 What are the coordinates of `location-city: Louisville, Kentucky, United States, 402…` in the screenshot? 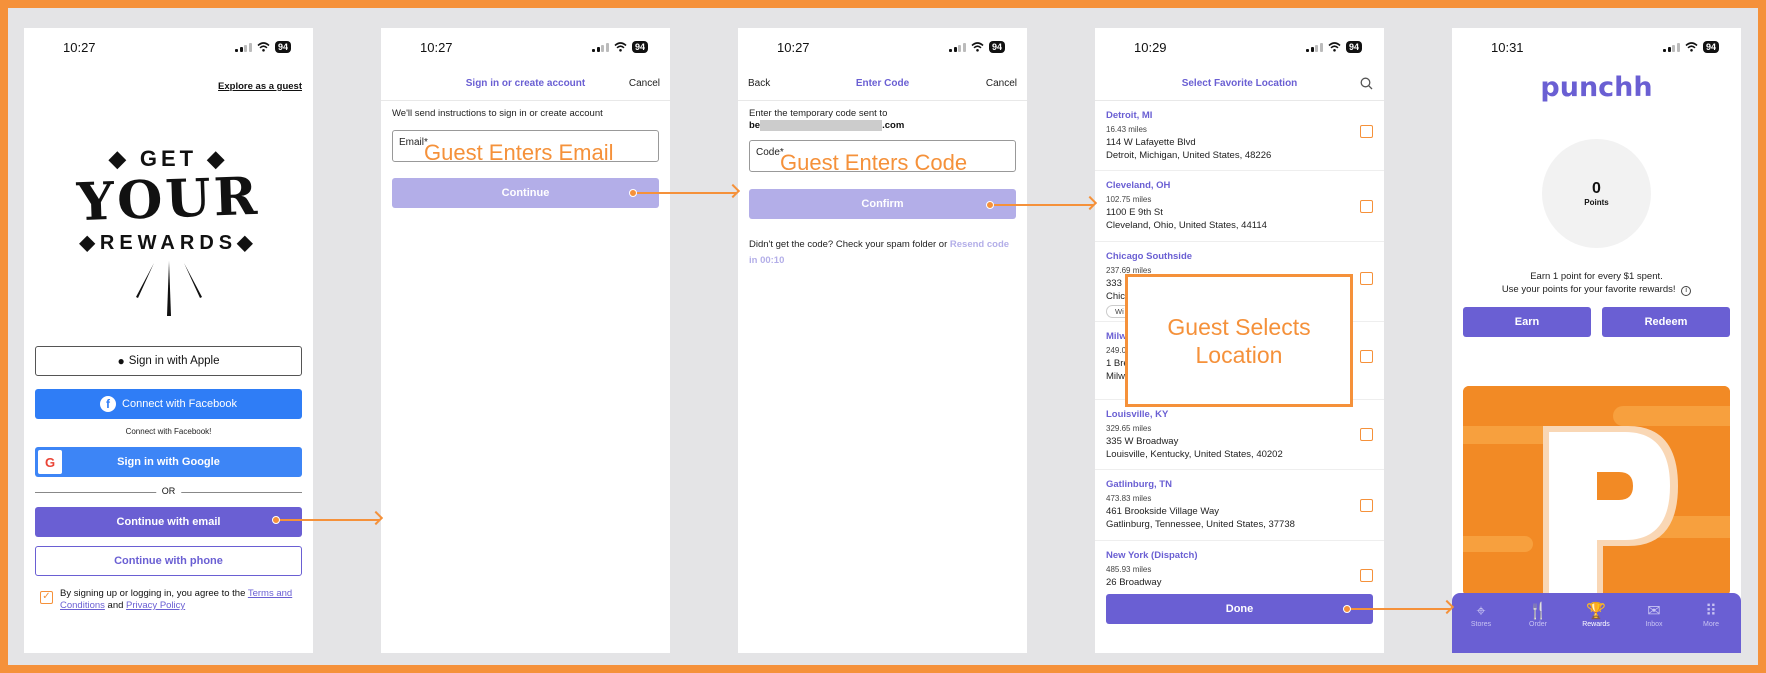 It's located at (1194, 454).